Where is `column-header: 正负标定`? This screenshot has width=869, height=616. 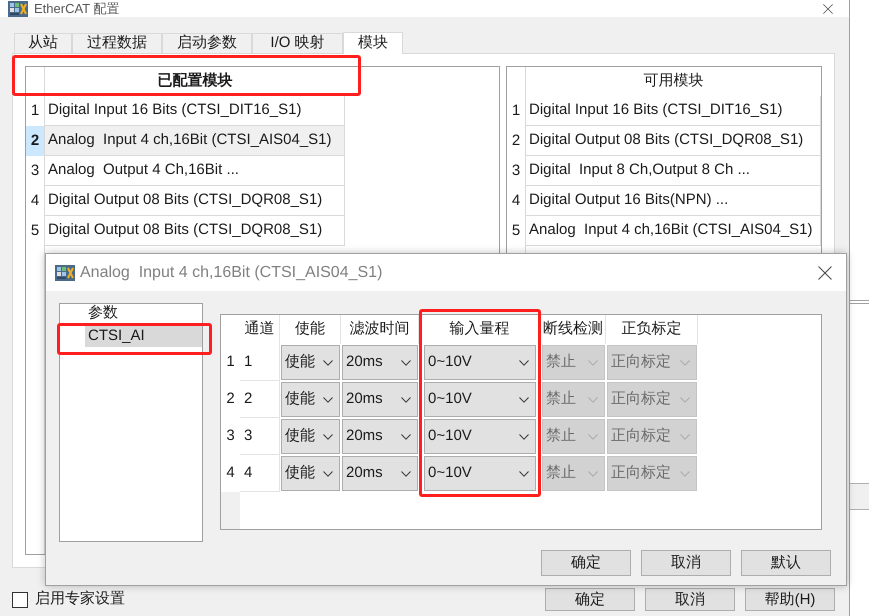 column-header: 正负标定 is located at coordinates (652, 329).